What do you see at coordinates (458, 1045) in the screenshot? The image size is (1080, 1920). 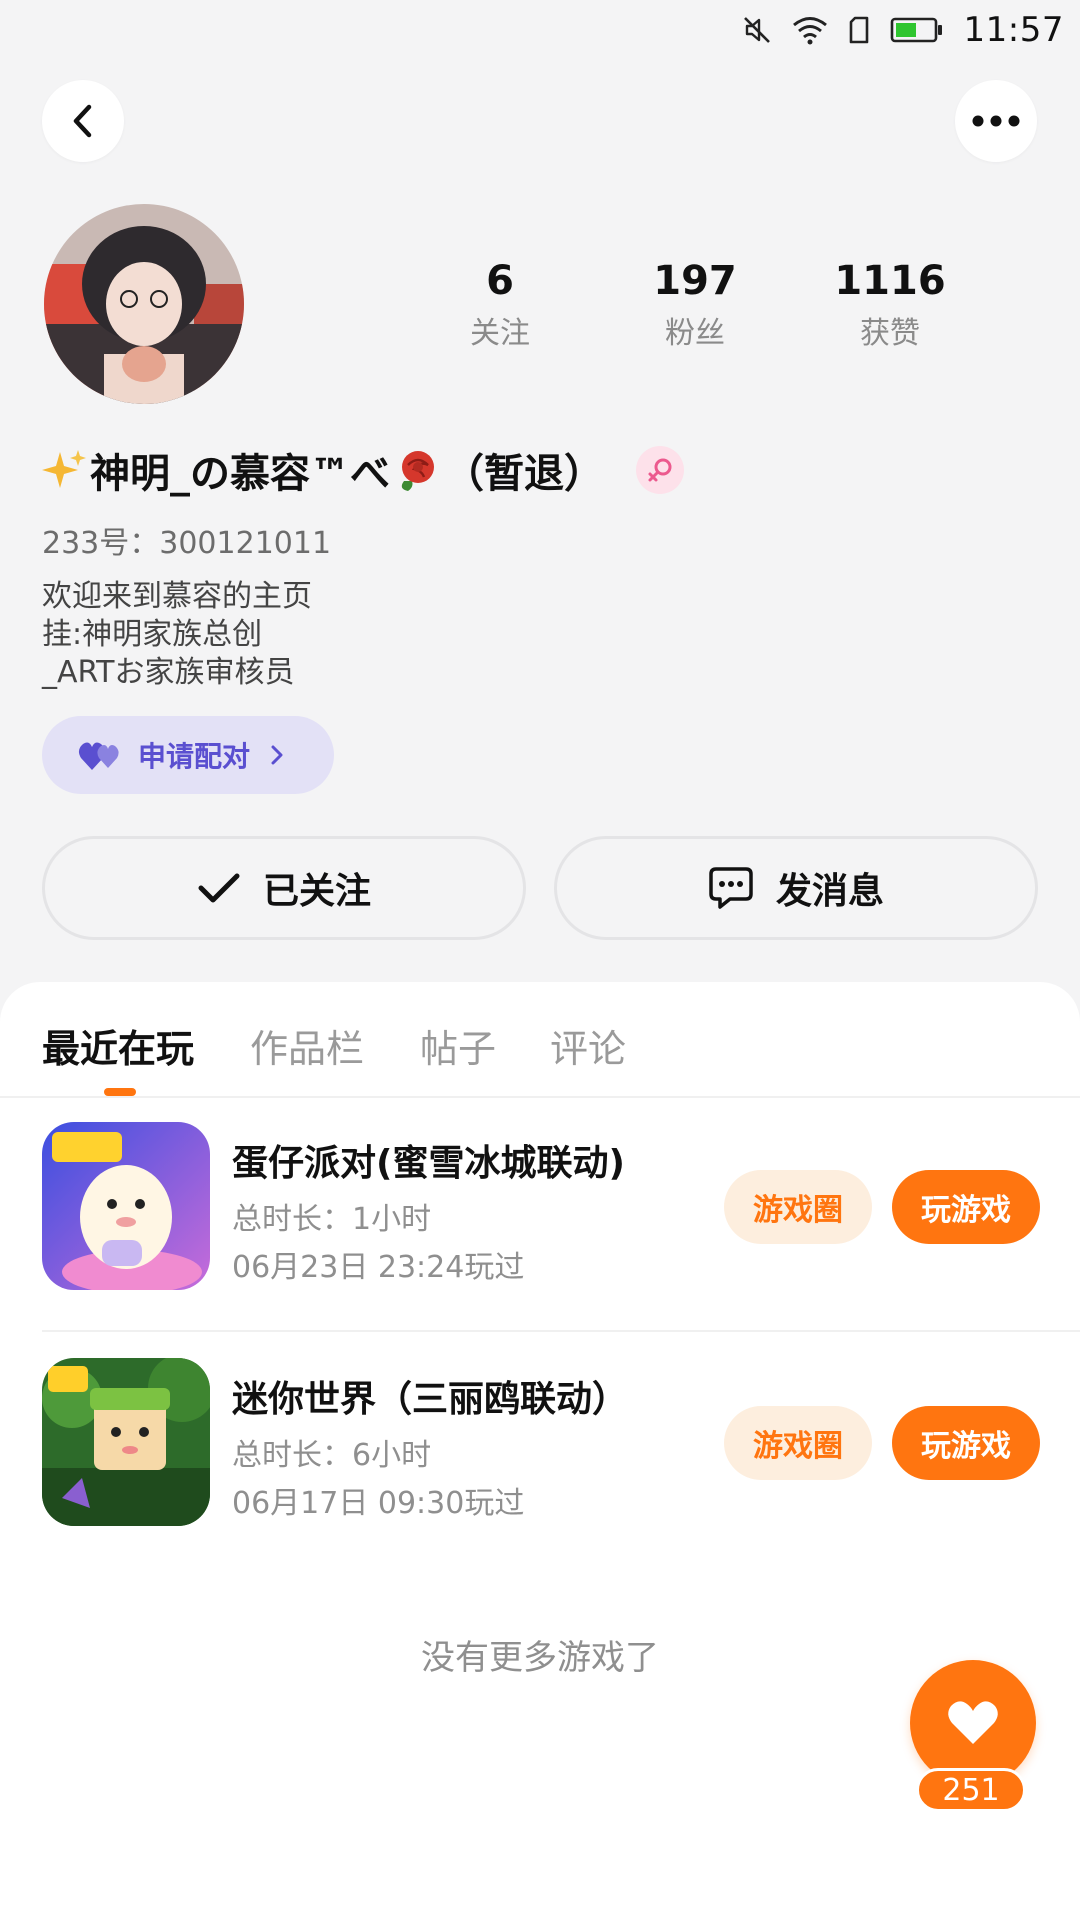 I see `tab-posts: 帖子` at bounding box center [458, 1045].